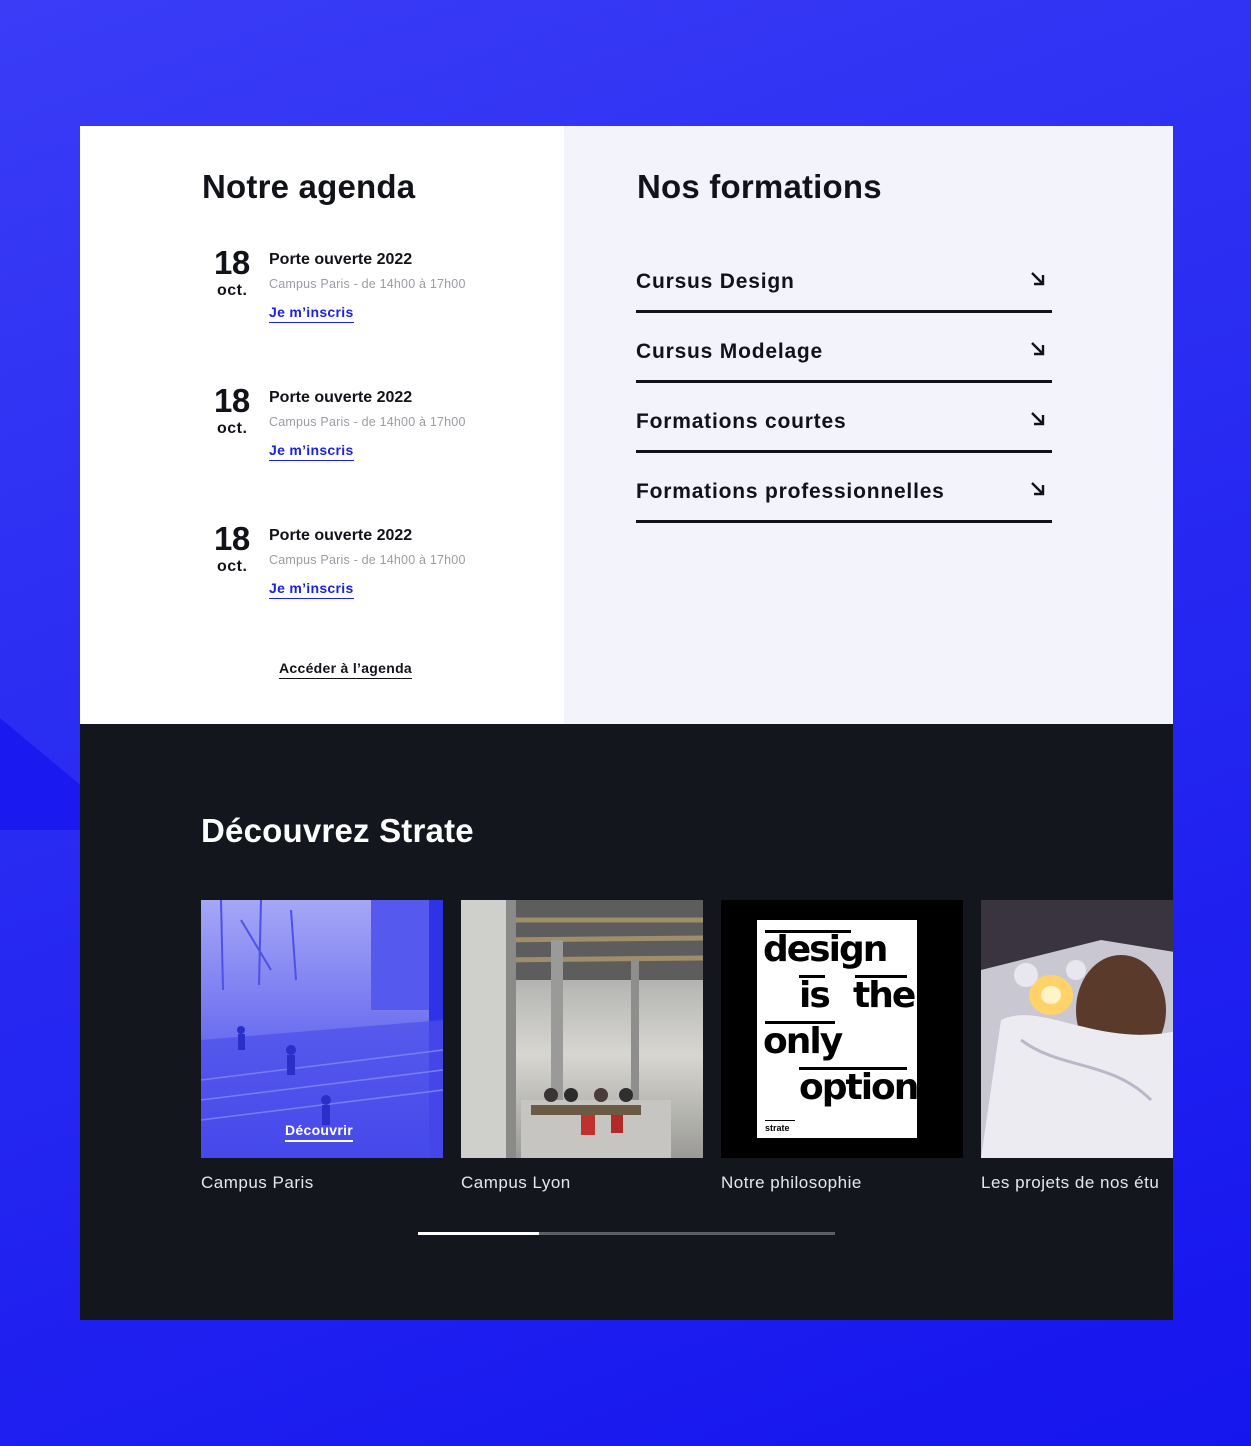 The image size is (1251, 1446). What do you see at coordinates (715, 281) in the screenshot?
I see `course-label: Cursus Design` at bounding box center [715, 281].